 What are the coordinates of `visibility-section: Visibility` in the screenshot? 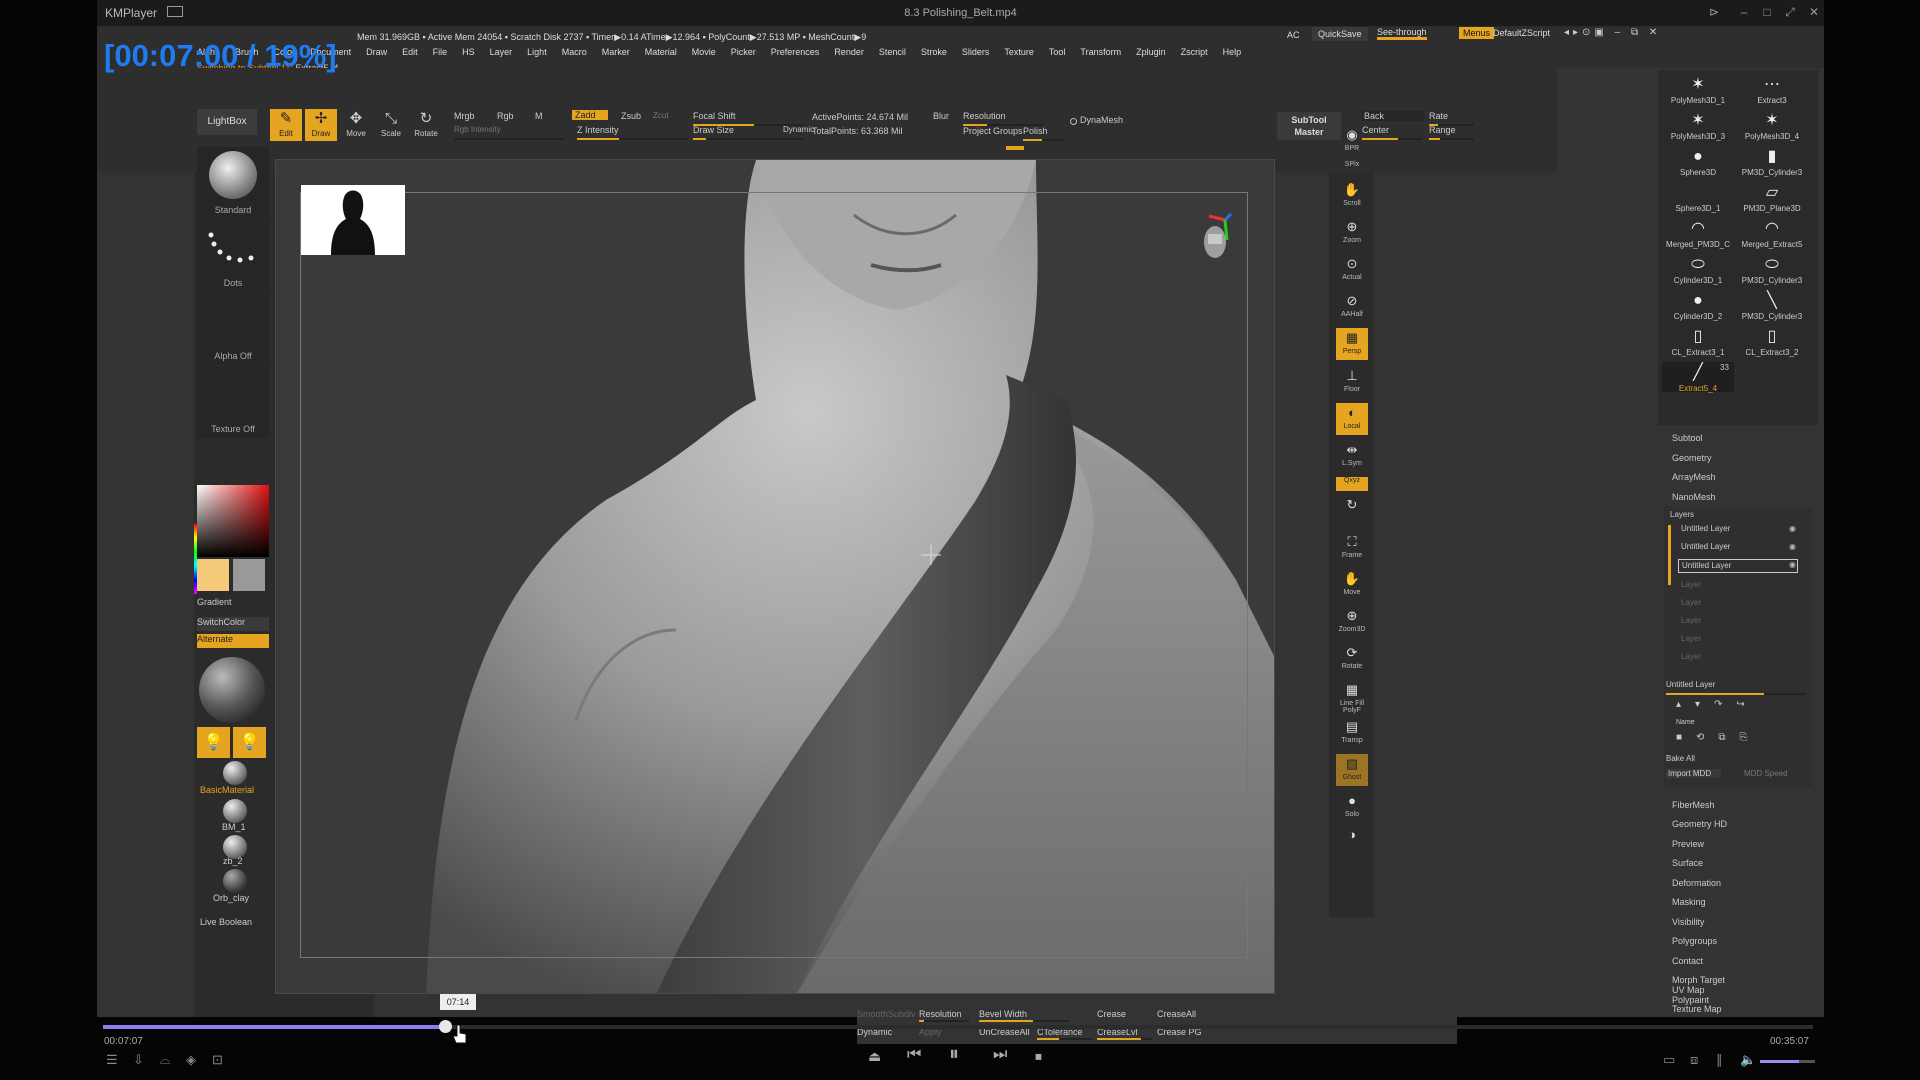 It's located at (1688, 922).